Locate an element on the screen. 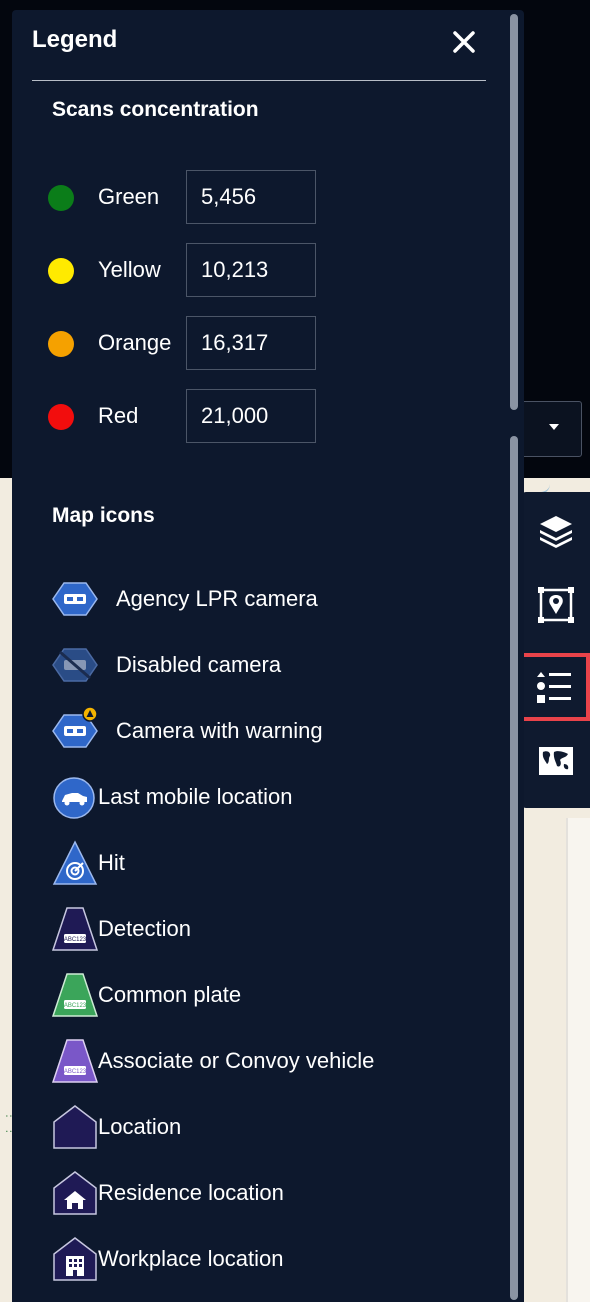 The width and height of the screenshot is (590, 1302). legend-item: ABC123 Common plate is located at coordinates (270, 995).